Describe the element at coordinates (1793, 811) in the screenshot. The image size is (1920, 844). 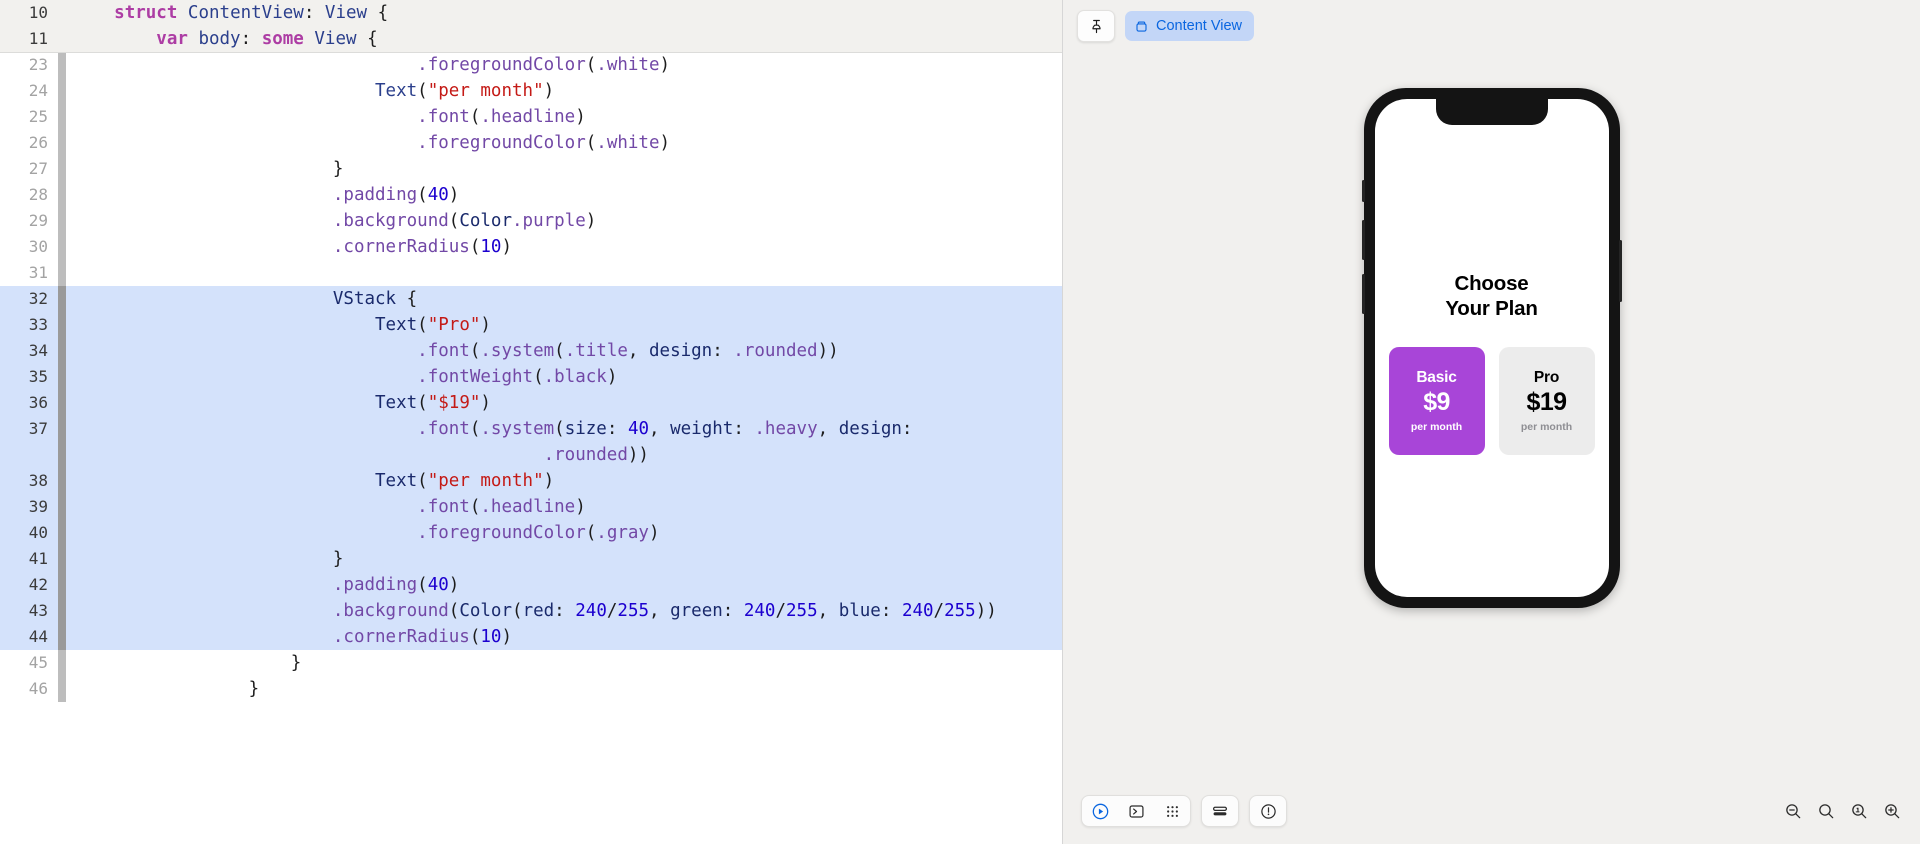
I see `zoom-out-button` at that location.